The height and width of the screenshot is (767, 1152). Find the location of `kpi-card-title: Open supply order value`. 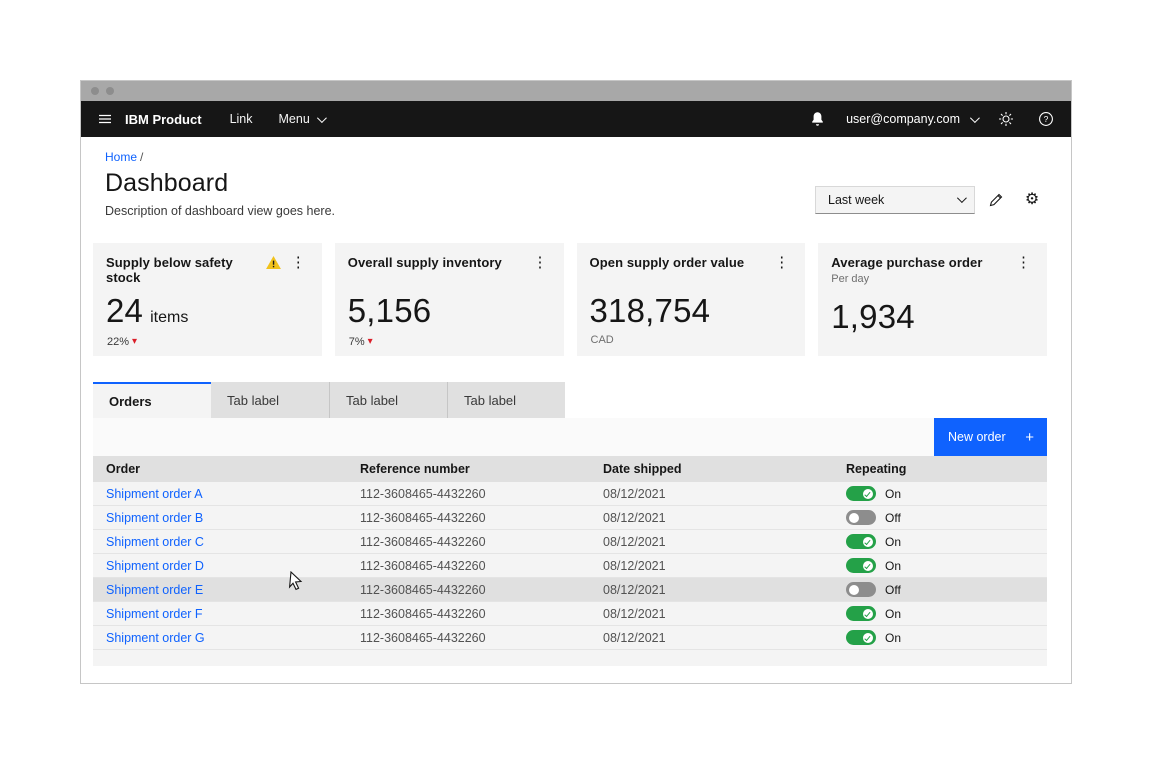

kpi-card-title: Open supply order value is located at coordinates (667, 262).